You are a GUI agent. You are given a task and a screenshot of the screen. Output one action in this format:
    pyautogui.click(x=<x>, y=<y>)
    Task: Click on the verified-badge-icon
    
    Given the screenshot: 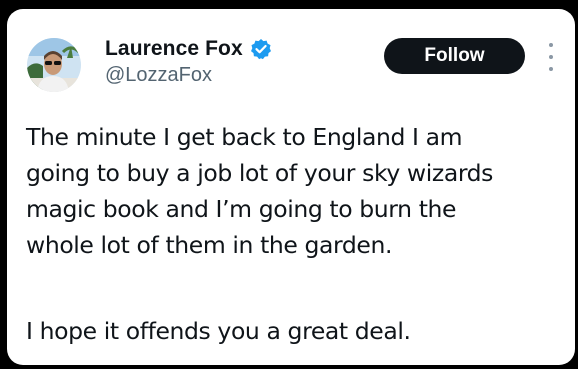 What is the action you would take?
    pyautogui.click(x=260, y=49)
    